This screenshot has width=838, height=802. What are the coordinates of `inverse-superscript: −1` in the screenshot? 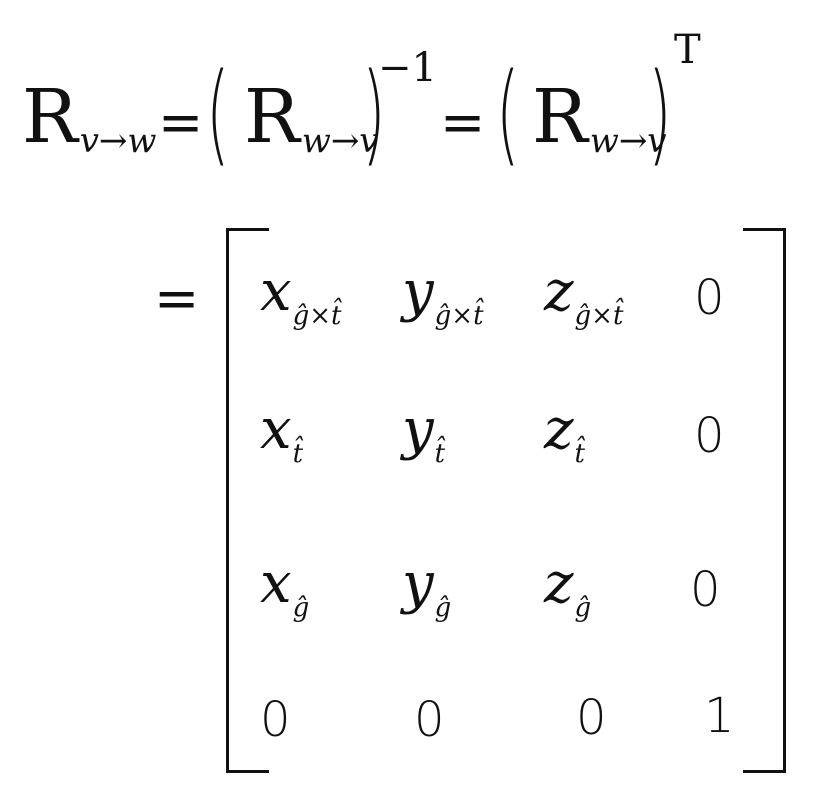 It's located at (407, 68).